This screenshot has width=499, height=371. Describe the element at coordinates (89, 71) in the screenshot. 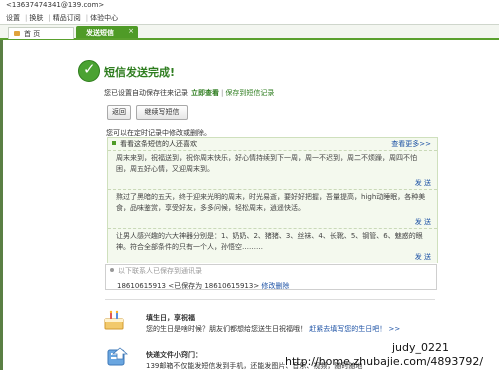

I see `check-icon: ✓` at that location.